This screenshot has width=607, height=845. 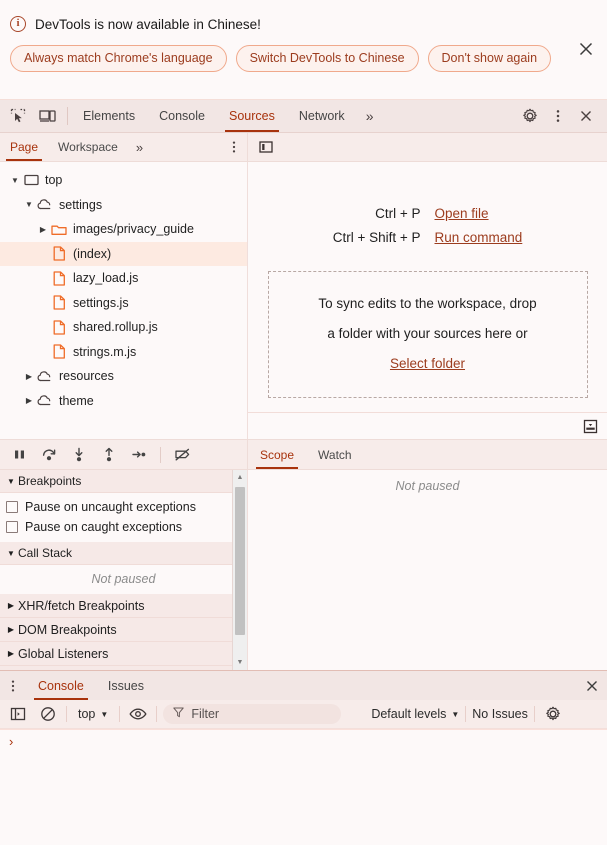 What do you see at coordinates (61, 685) in the screenshot?
I see `drawer-tab-console: Console` at bounding box center [61, 685].